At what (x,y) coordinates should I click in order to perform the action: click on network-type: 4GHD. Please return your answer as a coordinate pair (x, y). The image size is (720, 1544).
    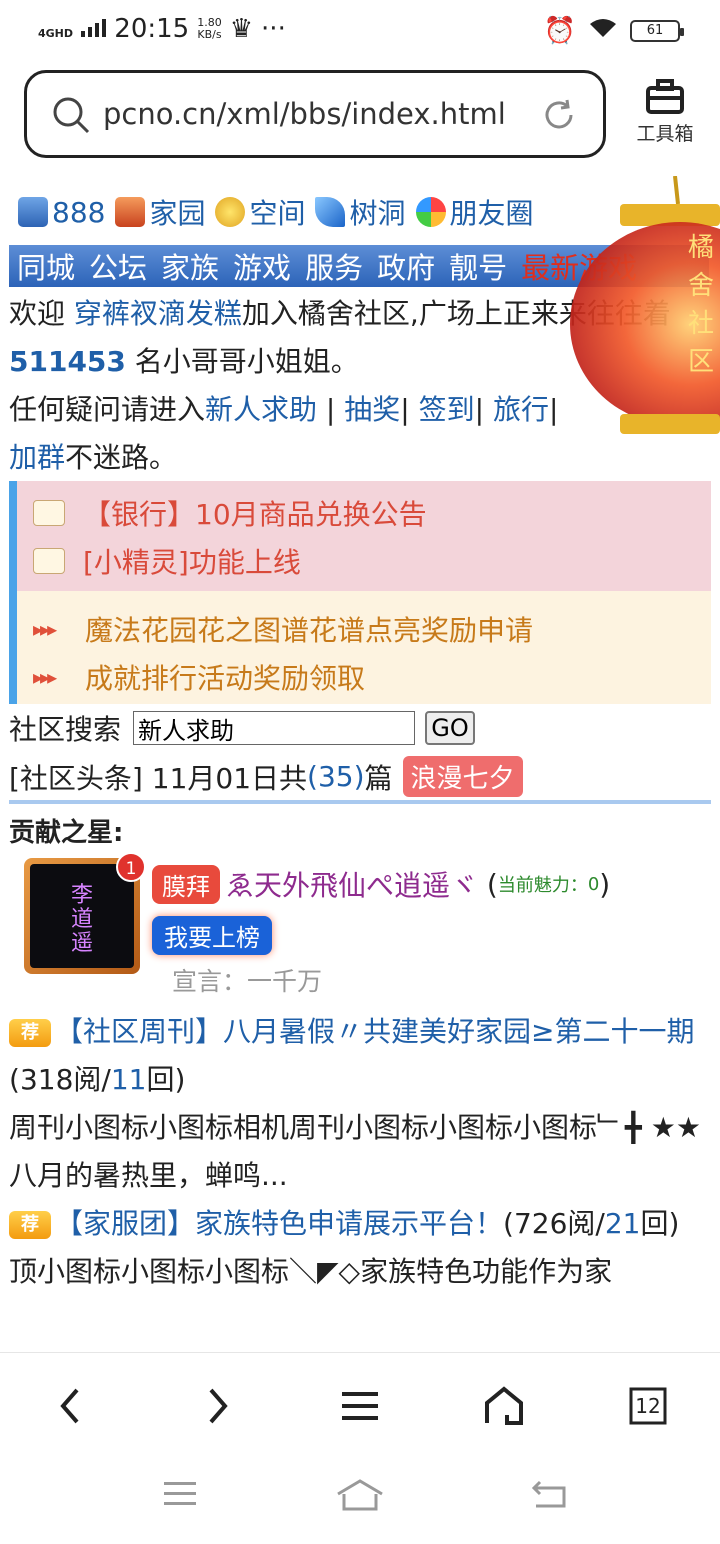
    Looking at the image, I should click on (56, 33).